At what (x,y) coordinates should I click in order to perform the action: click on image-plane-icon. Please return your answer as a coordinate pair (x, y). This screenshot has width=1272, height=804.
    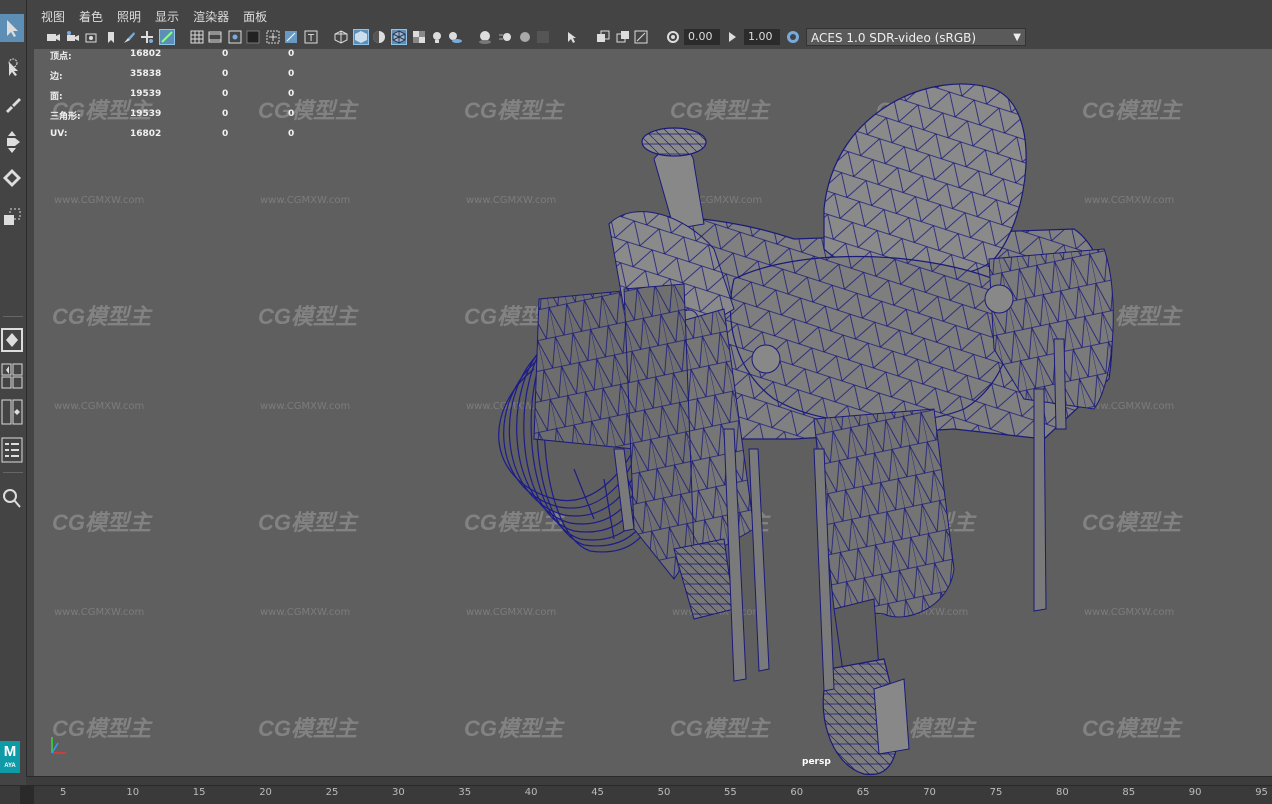
    Looking at the image, I should click on (111, 37).